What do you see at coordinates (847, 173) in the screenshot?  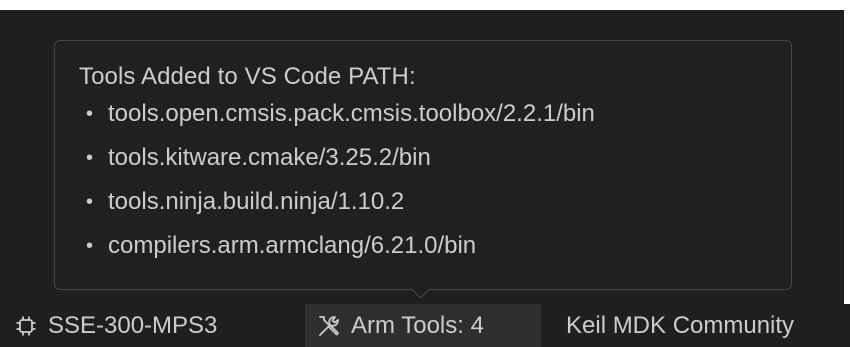 I see `window-right-edge` at bounding box center [847, 173].